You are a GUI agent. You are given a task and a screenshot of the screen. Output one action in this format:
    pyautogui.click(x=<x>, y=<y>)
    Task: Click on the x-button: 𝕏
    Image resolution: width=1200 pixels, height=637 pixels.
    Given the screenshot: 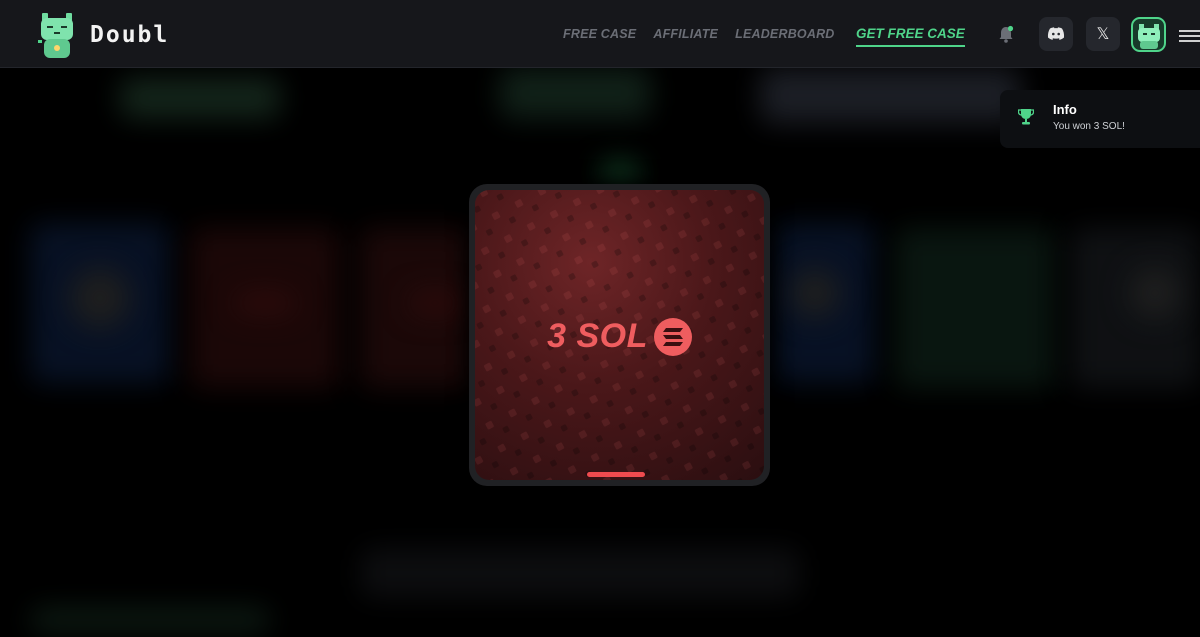 What is the action you would take?
    pyautogui.click(x=1103, y=34)
    